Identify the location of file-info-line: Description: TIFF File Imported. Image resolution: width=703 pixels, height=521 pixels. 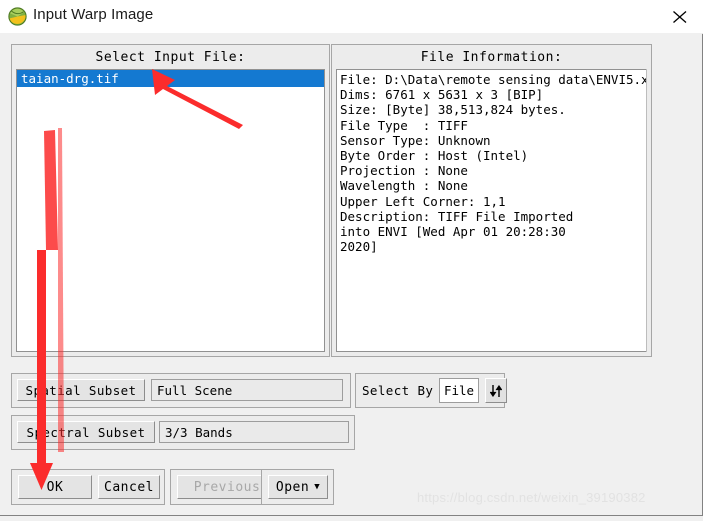
(457, 216).